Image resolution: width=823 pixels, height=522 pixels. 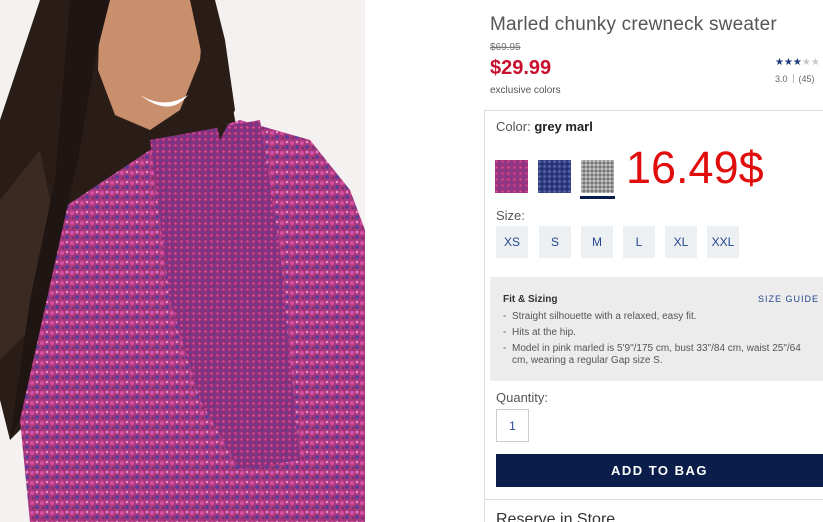 What do you see at coordinates (681, 242) in the screenshot?
I see `size-option-xl: XL` at bounding box center [681, 242].